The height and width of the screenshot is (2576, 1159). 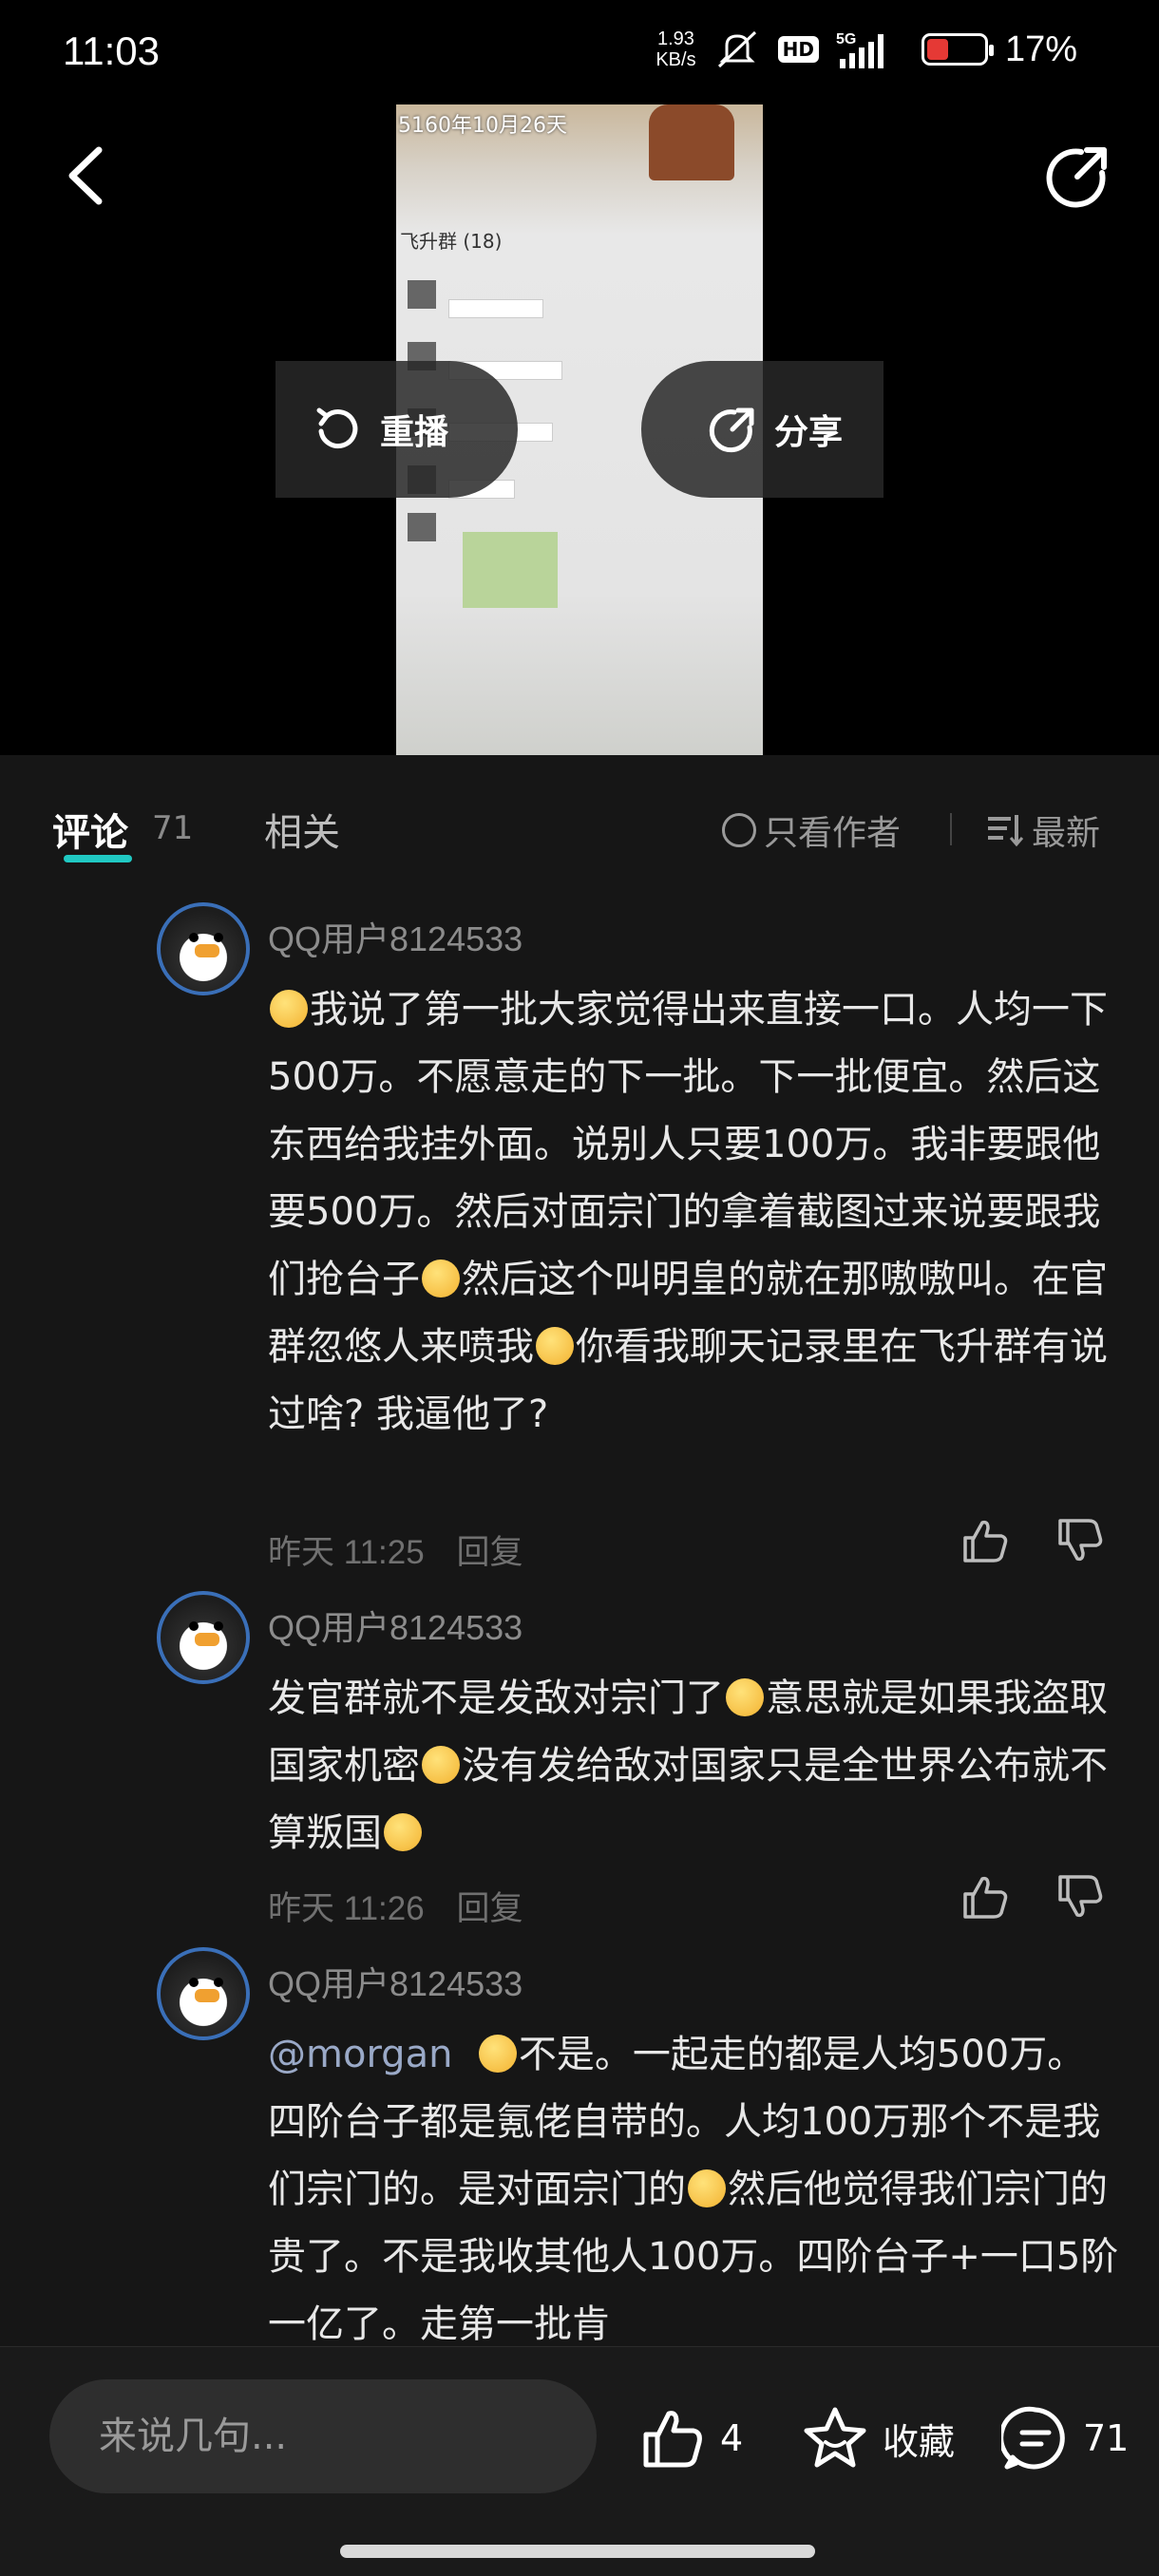 I want to click on tab-related: 相关, so click(x=302, y=829).